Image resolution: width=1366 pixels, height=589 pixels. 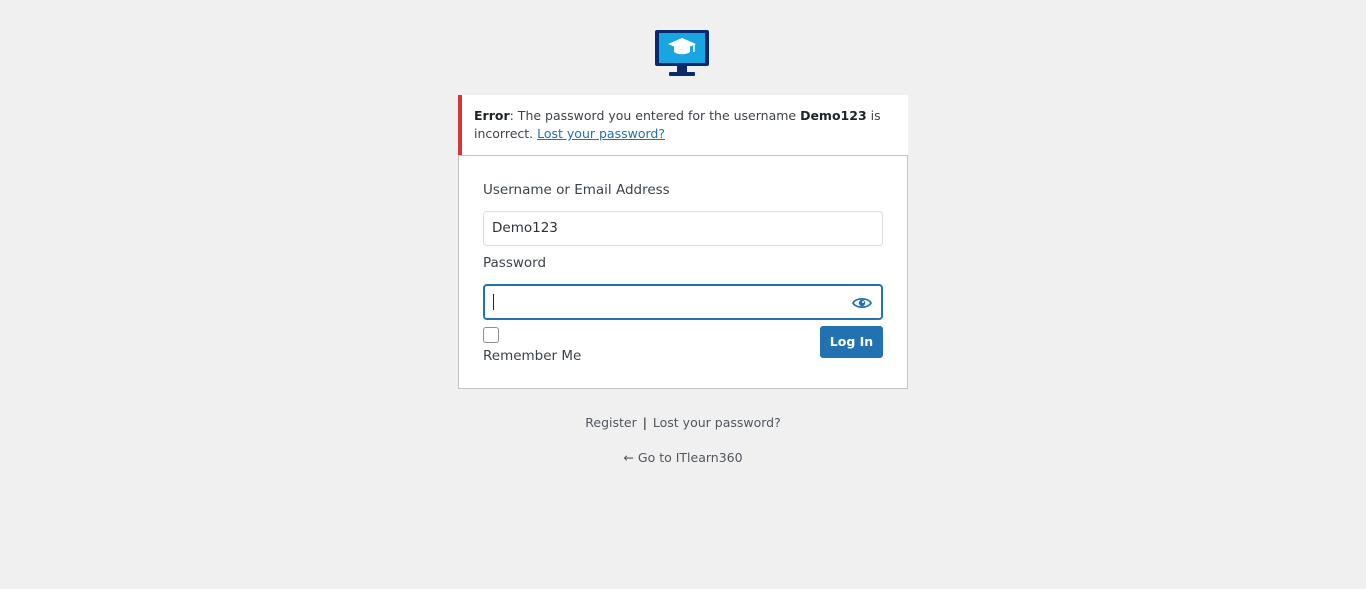 I want to click on password-input, so click(x=683, y=302).